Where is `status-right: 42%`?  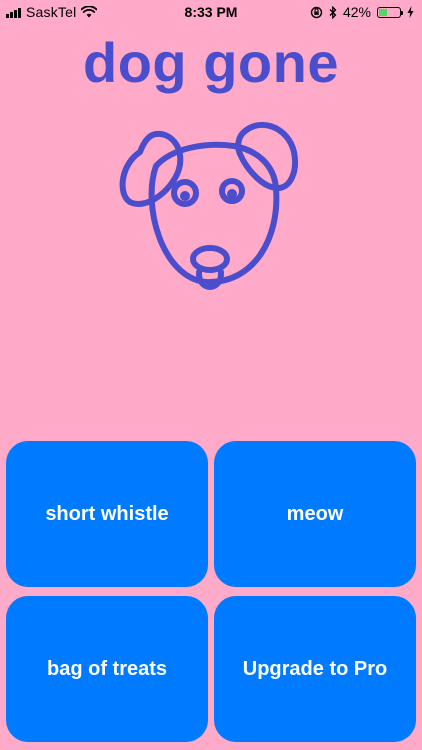
status-right: 42% is located at coordinates (362, 12).